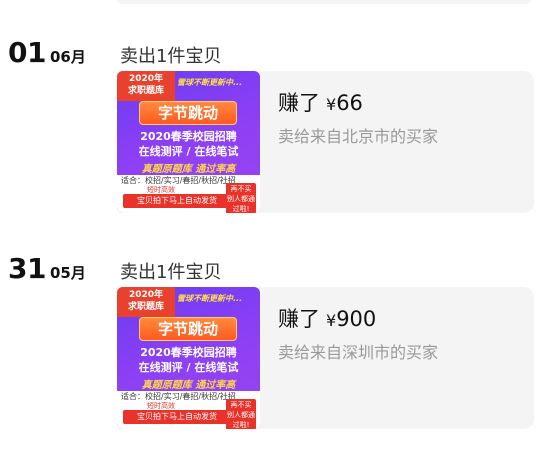 This screenshot has width=550, height=460. I want to click on amount-value: 66, so click(349, 103).